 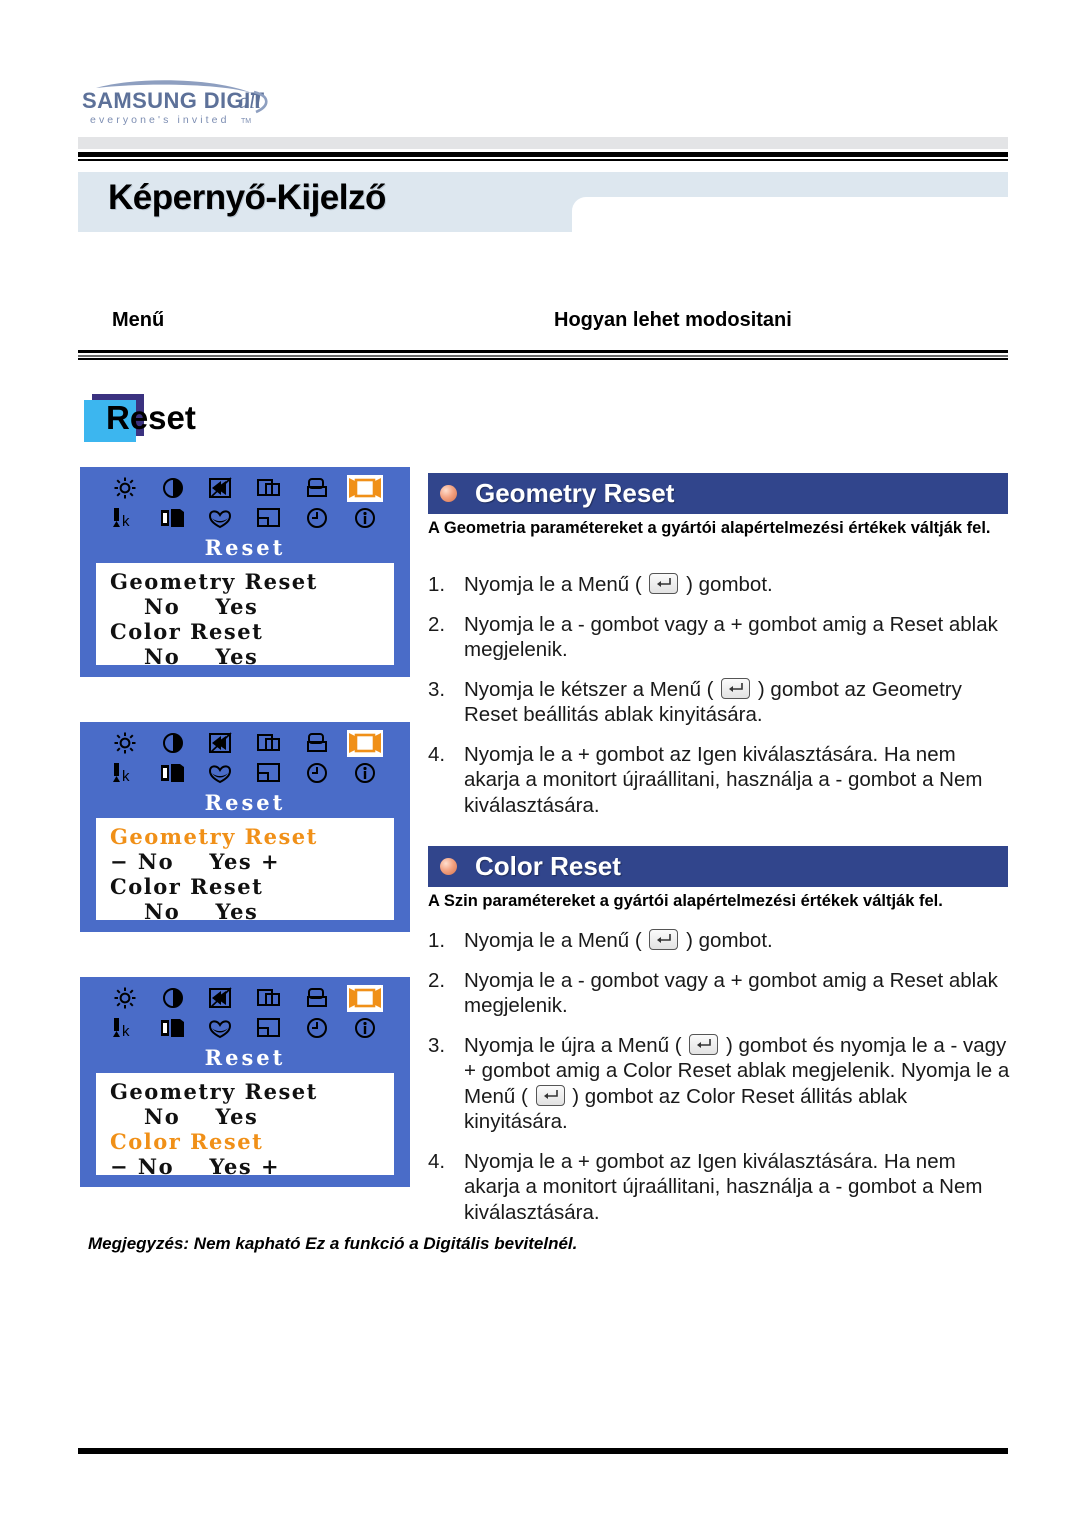 What do you see at coordinates (576, 1045) in the screenshot?
I see `step-text-pre: Nyomja le újra a Menű (` at bounding box center [576, 1045].